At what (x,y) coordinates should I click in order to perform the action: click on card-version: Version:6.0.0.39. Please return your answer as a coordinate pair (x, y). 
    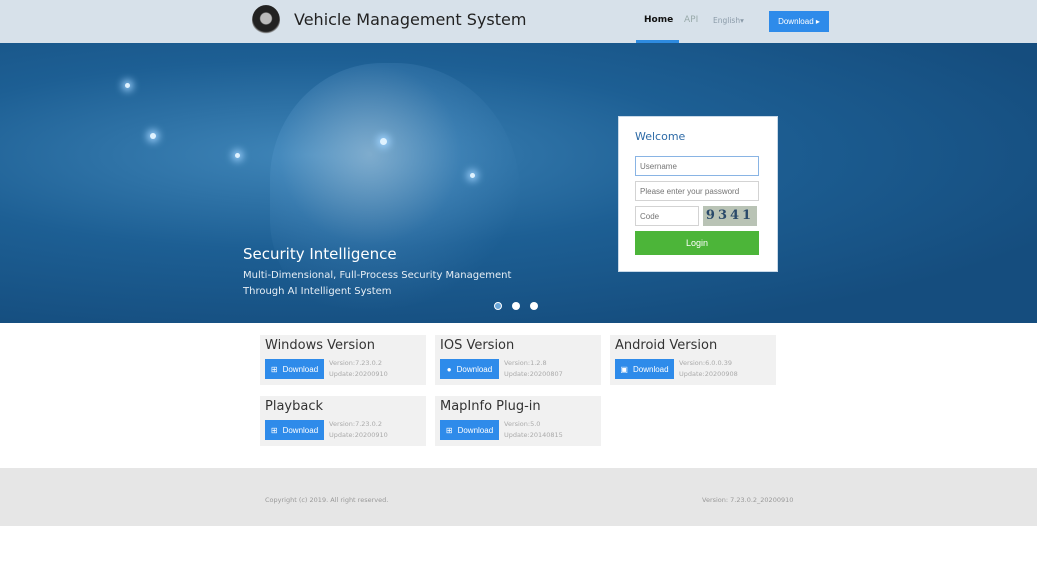
    Looking at the image, I should click on (705, 363).